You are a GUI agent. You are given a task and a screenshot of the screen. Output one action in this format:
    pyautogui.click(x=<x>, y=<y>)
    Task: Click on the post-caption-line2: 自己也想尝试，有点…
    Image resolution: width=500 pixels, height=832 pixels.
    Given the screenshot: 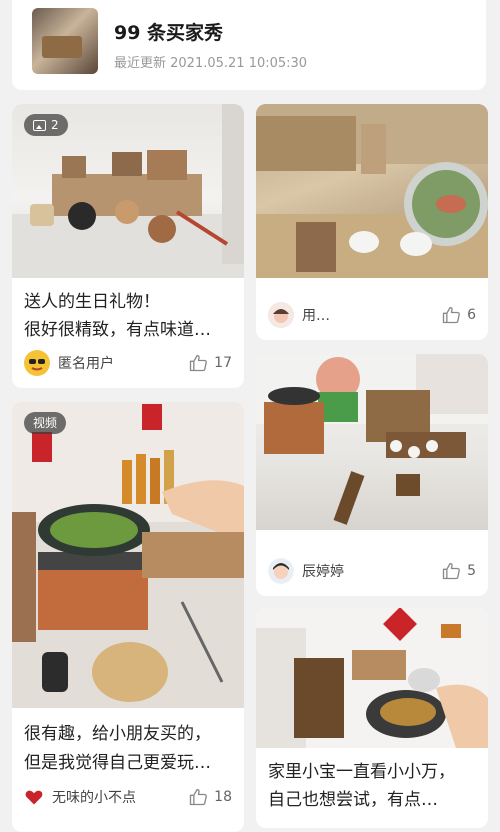 What is the action you would take?
    pyautogui.click(x=353, y=800)
    